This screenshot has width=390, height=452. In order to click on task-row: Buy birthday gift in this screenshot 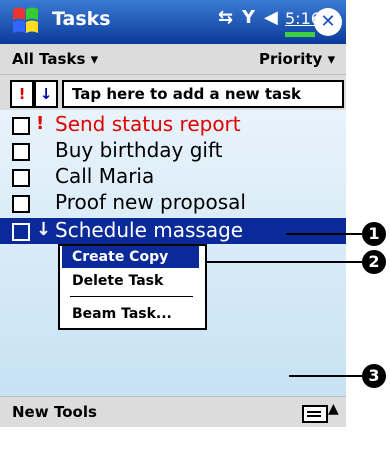, I will do `click(173, 151)`.